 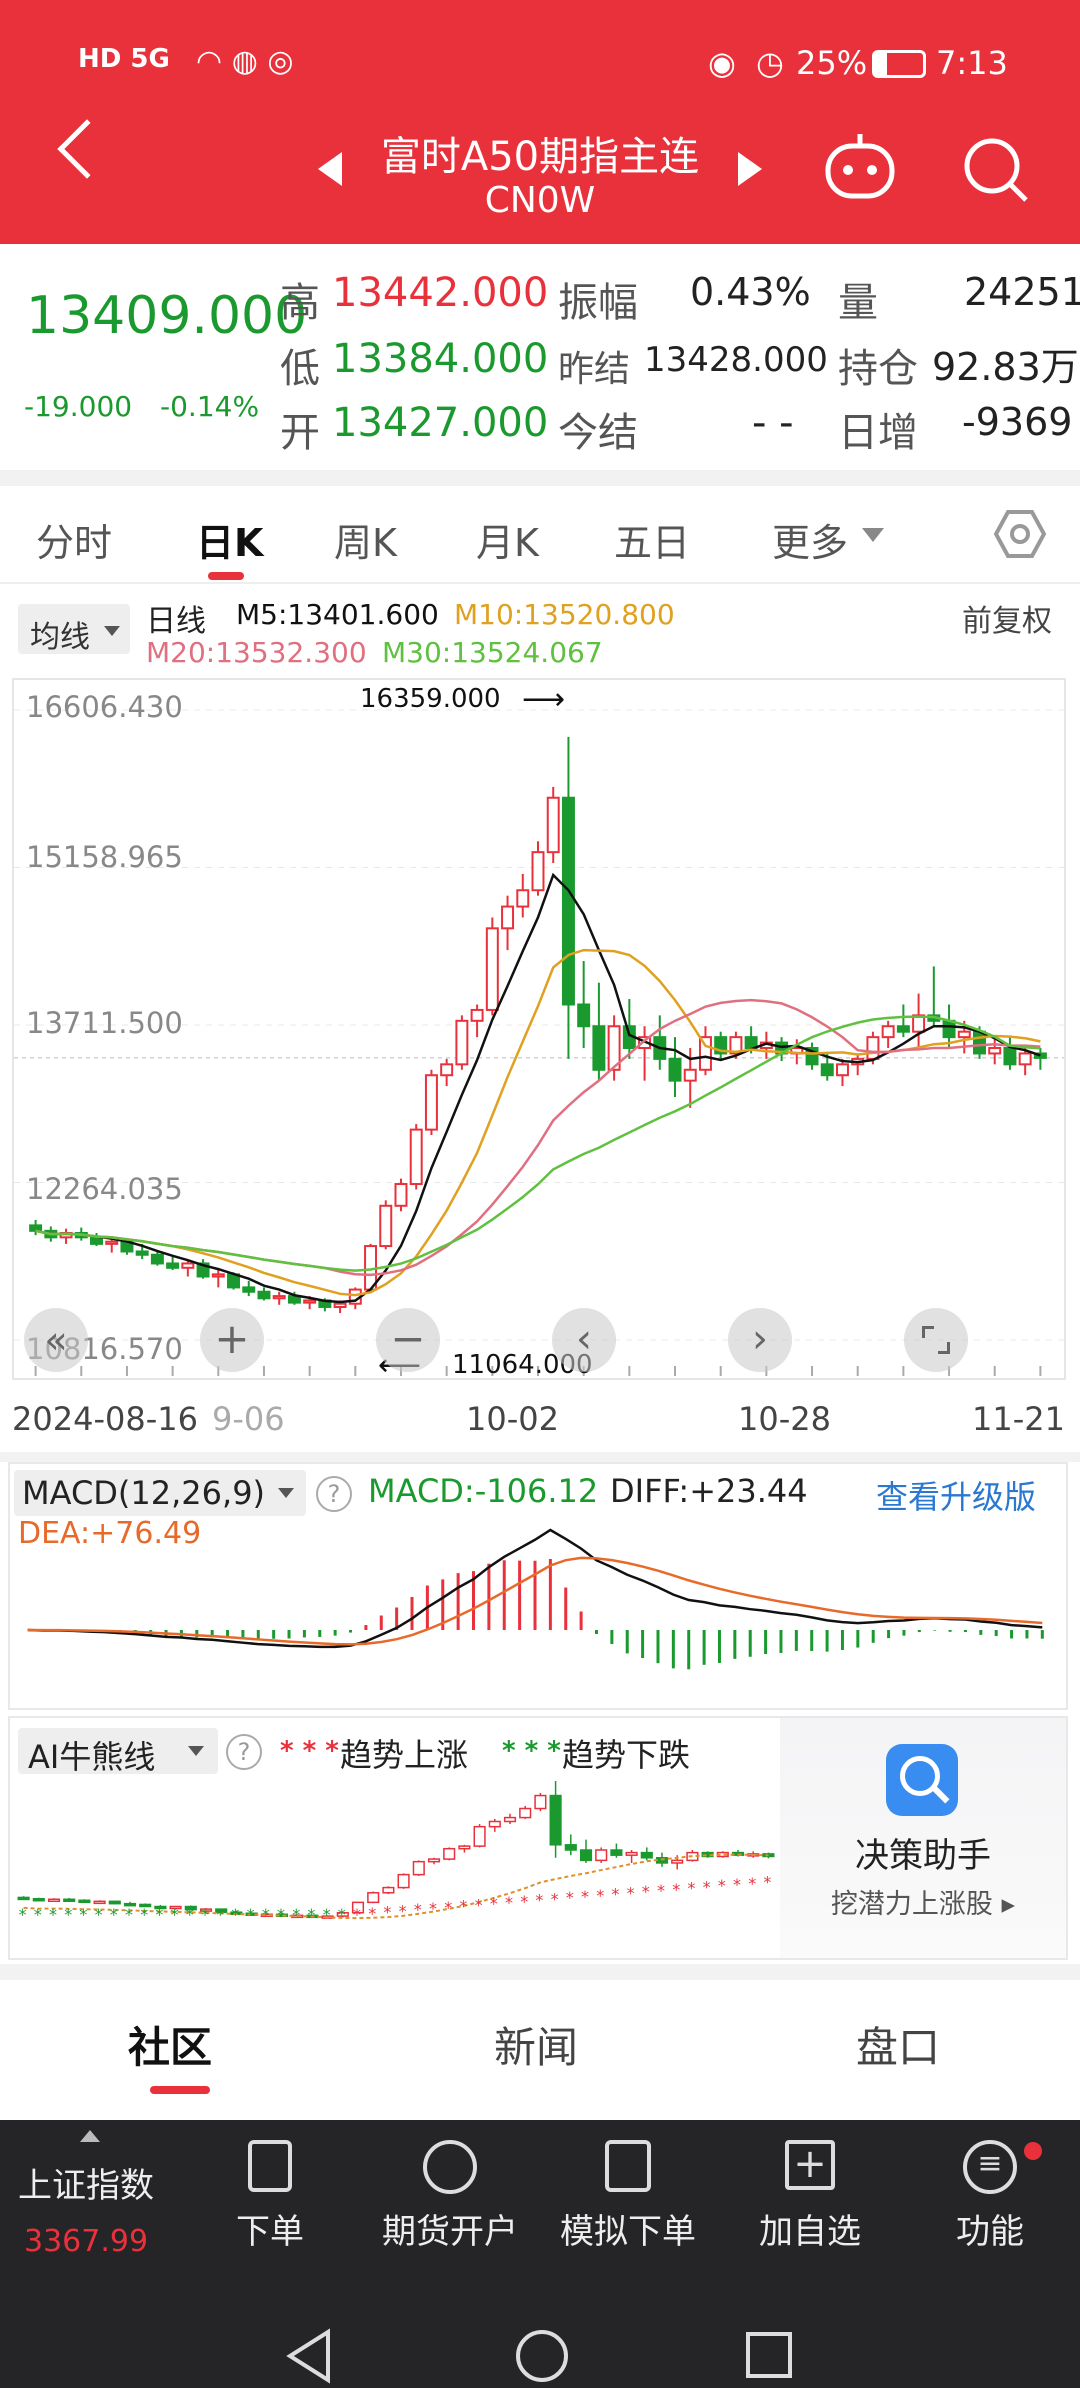 What do you see at coordinates (770, 63) in the screenshot?
I see `alarm-icon: ◷` at bounding box center [770, 63].